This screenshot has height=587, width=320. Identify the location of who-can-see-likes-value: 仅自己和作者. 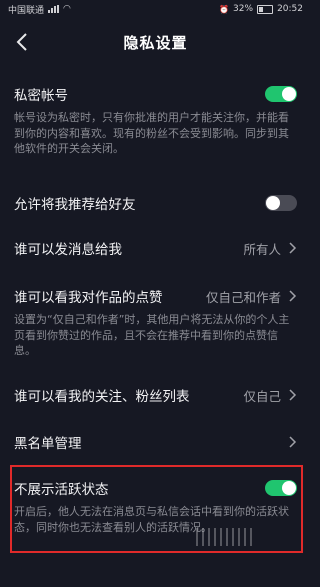
(251, 296).